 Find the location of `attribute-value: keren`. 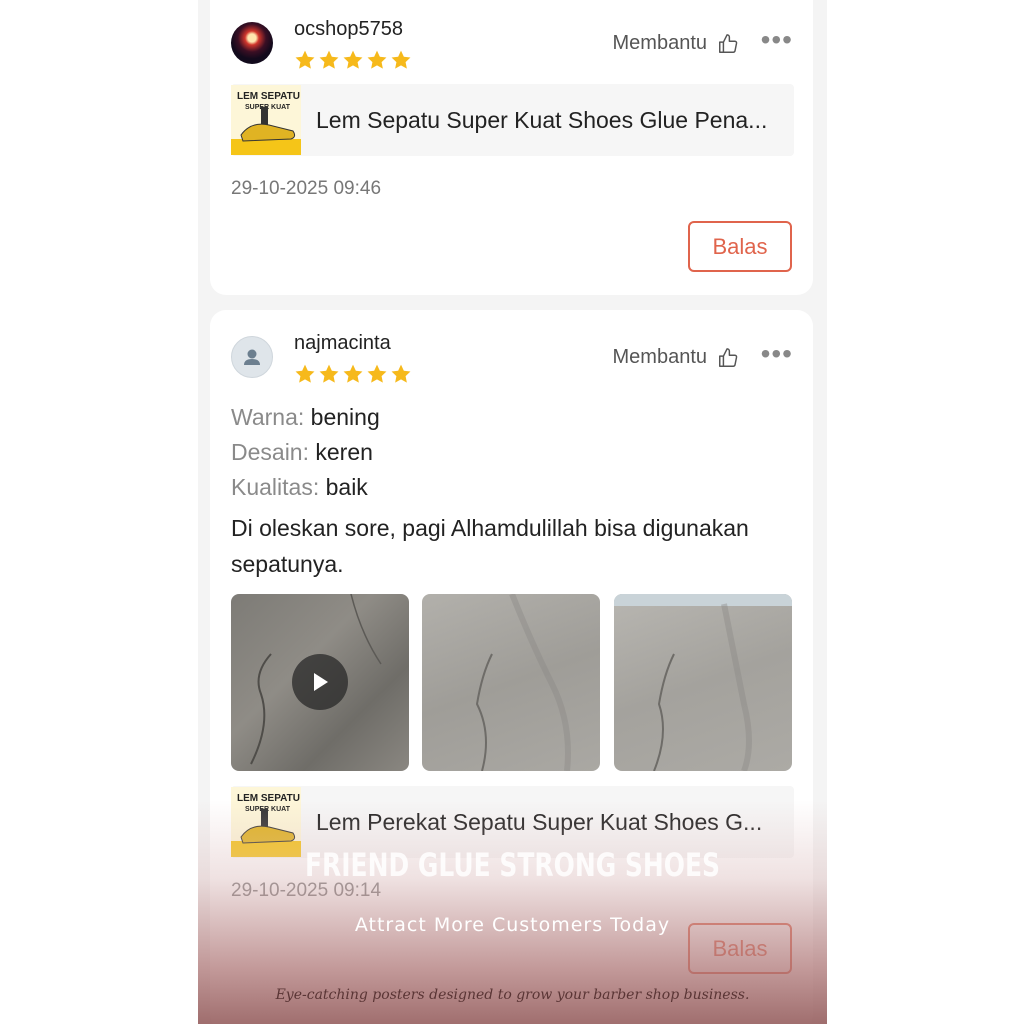

attribute-value: keren is located at coordinates (344, 452).